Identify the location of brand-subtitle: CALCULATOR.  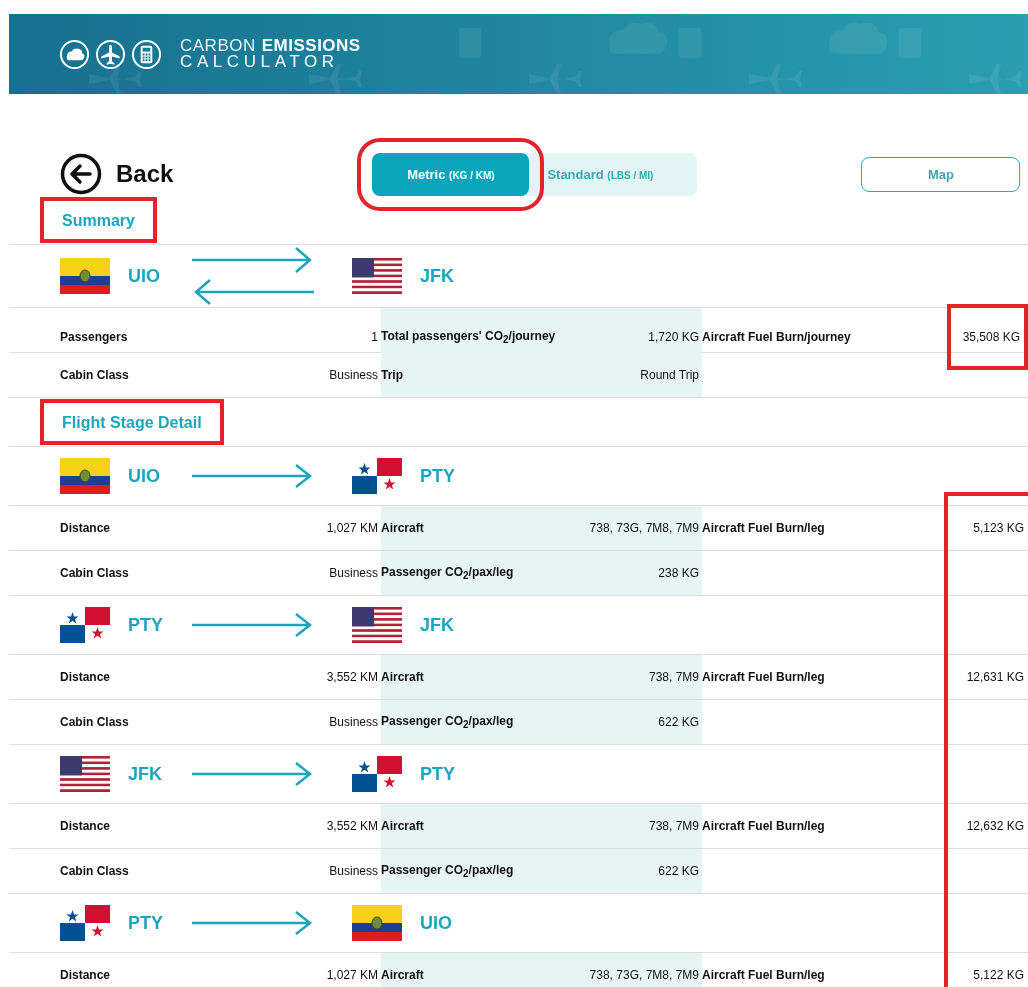
(260, 62).